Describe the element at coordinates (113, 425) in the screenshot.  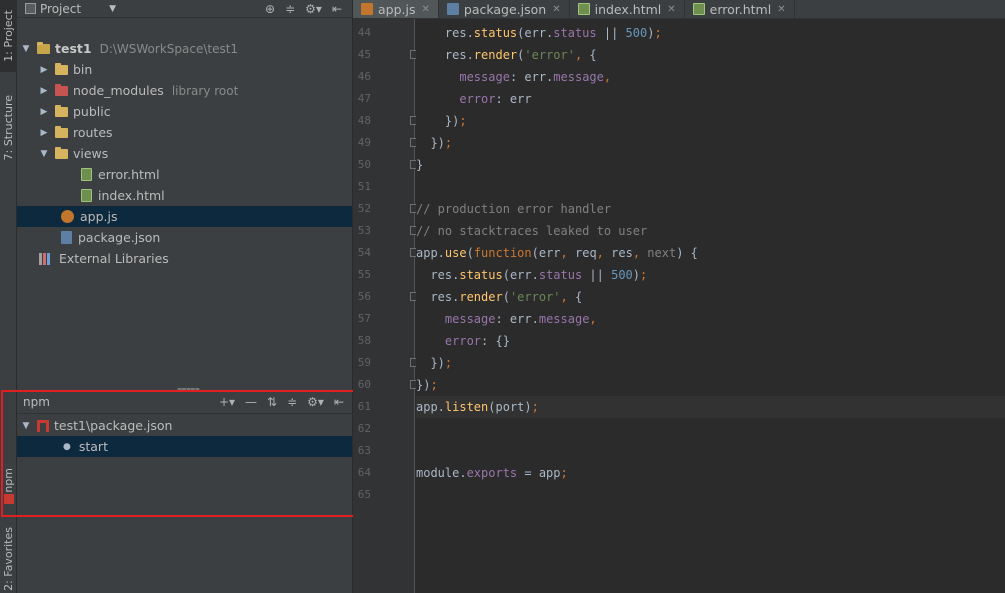
I see `npm-package-label: test1\package.json` at that location.